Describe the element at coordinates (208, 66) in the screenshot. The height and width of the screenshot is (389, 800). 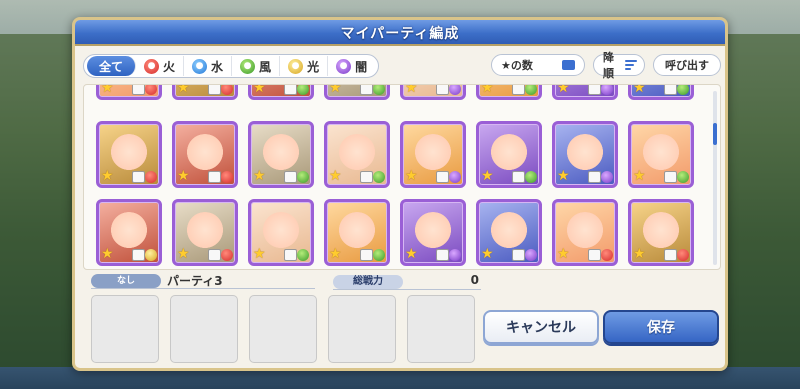
I see `filter-tab-water: ● 水` at that location.